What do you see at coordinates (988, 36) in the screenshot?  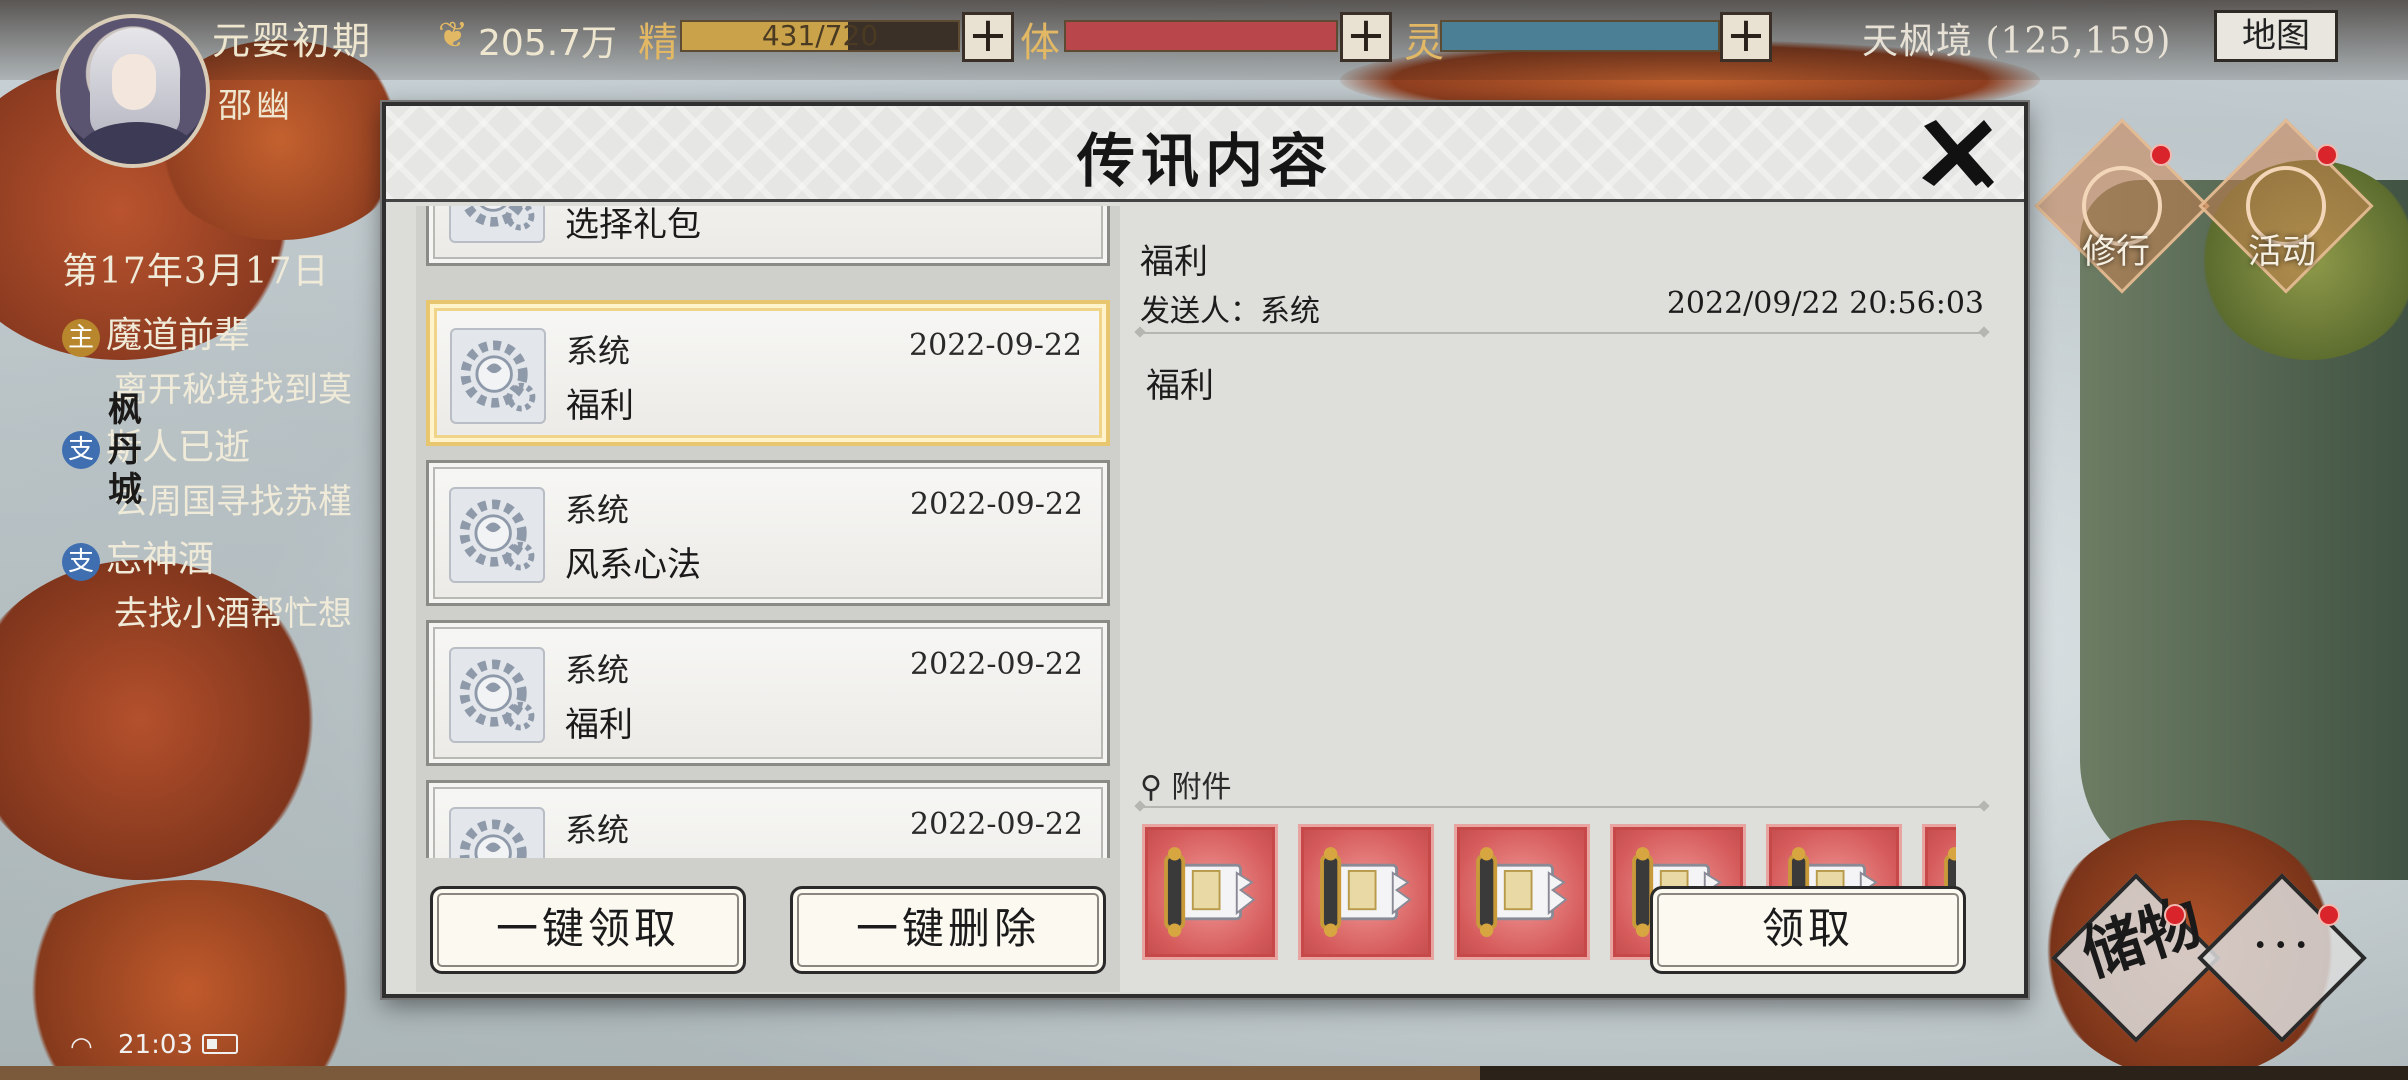 I see `add-essence-button: +` at bounding box center [988, 36].